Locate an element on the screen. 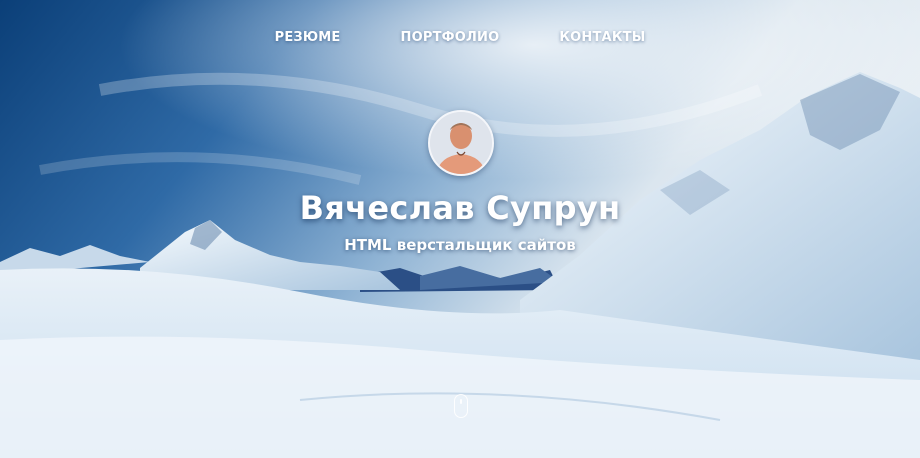 Image resolution: width=920 pixels, height=458 pixels. nav-link-portfolio: ПОРТФОЛИО is located at coordinates (450, 37).